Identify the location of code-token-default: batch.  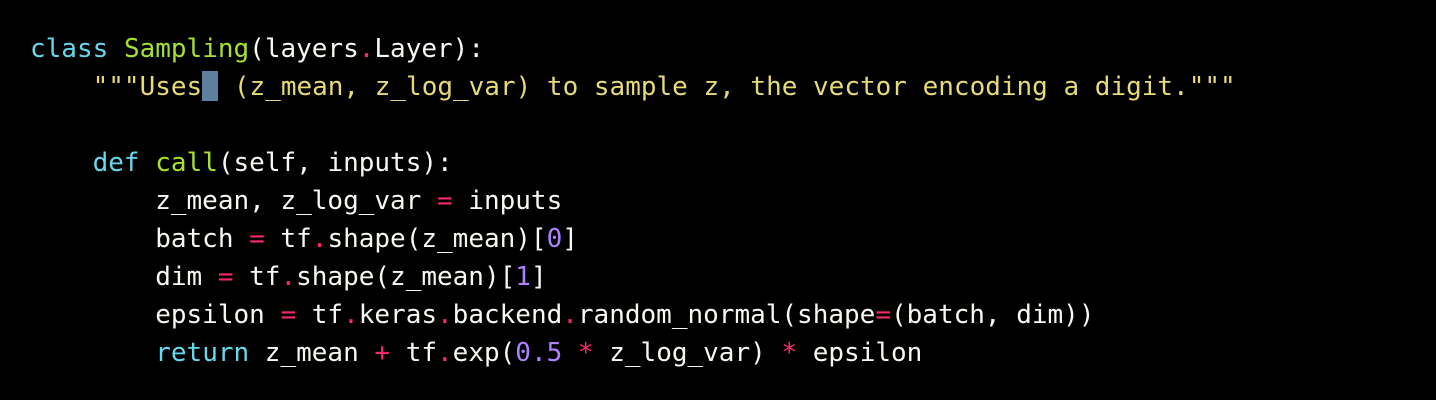
(140, 239).